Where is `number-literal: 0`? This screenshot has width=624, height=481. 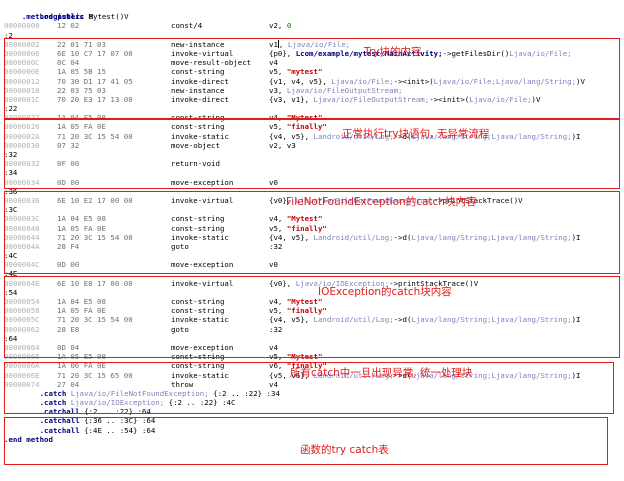
number-literal: 0 is located at coordinates (289, 26).